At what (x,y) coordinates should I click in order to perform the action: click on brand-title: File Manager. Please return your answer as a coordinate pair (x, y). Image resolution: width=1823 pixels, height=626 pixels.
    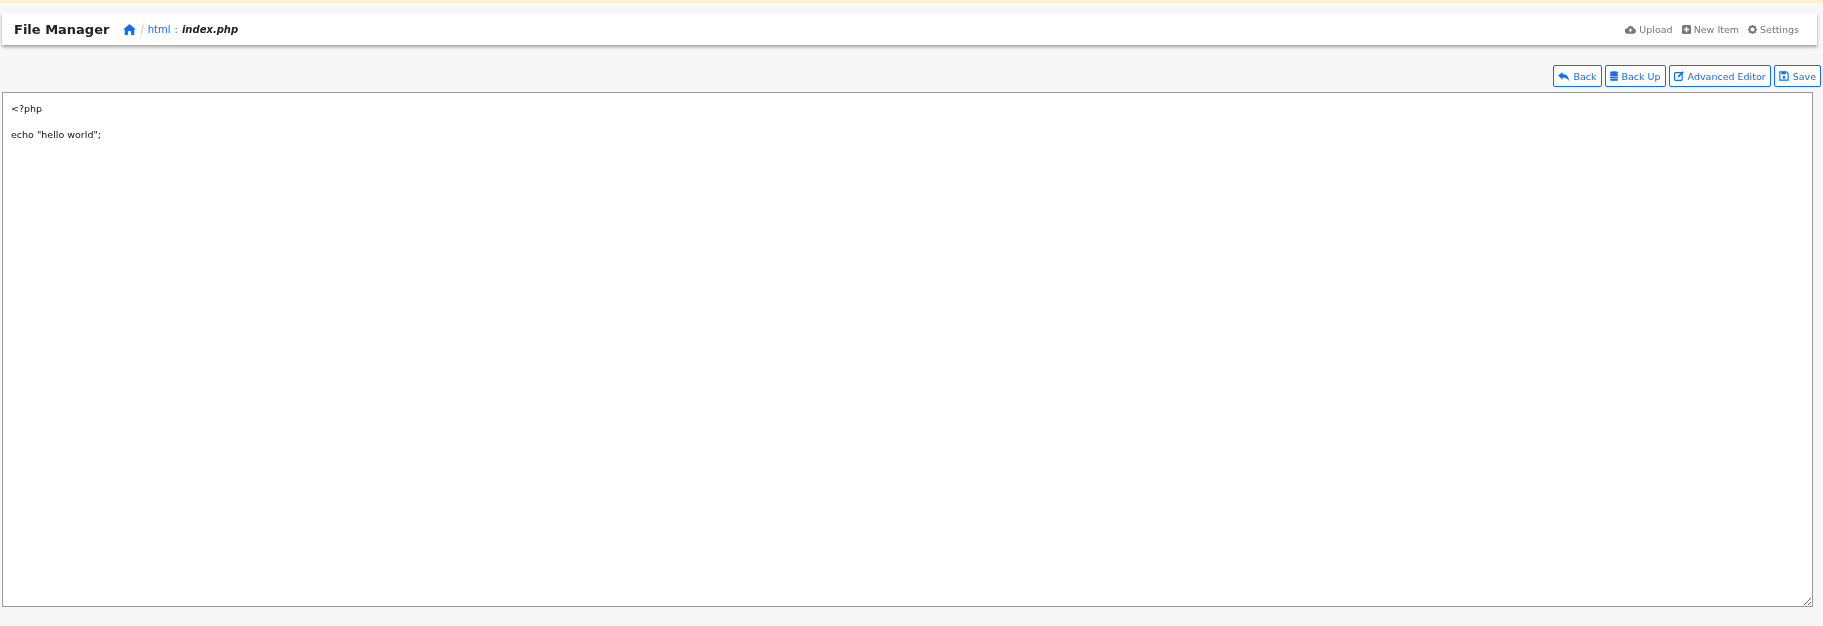
    Looking at the image, I should click on (62, 29).